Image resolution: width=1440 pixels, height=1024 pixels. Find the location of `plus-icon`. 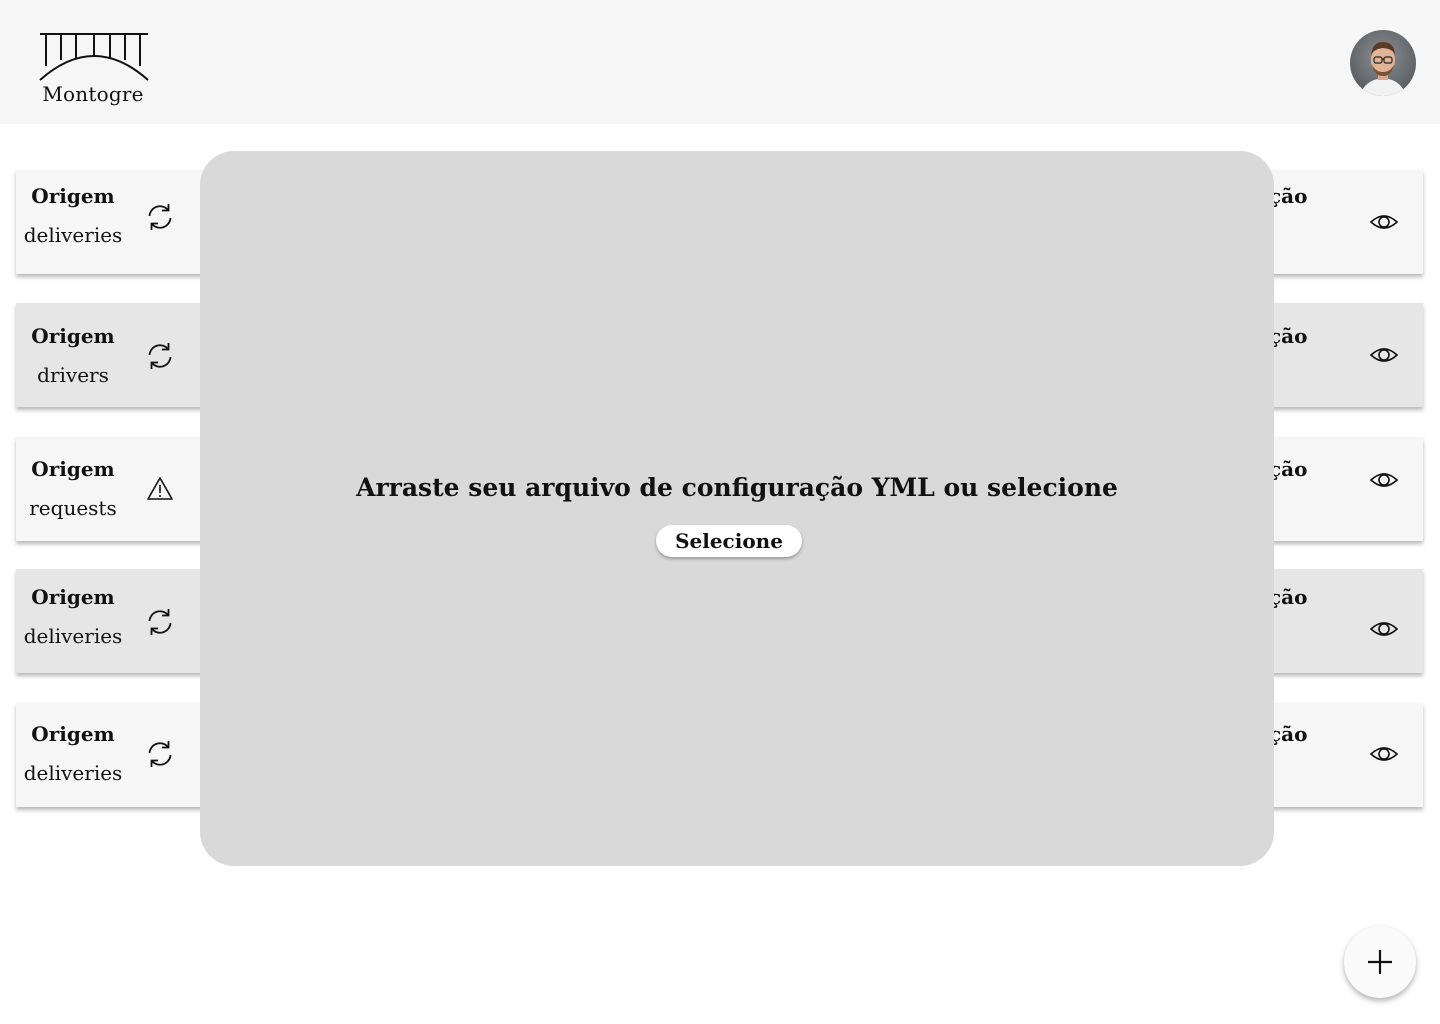

plus-icon is located at coordinates (1380, 962).